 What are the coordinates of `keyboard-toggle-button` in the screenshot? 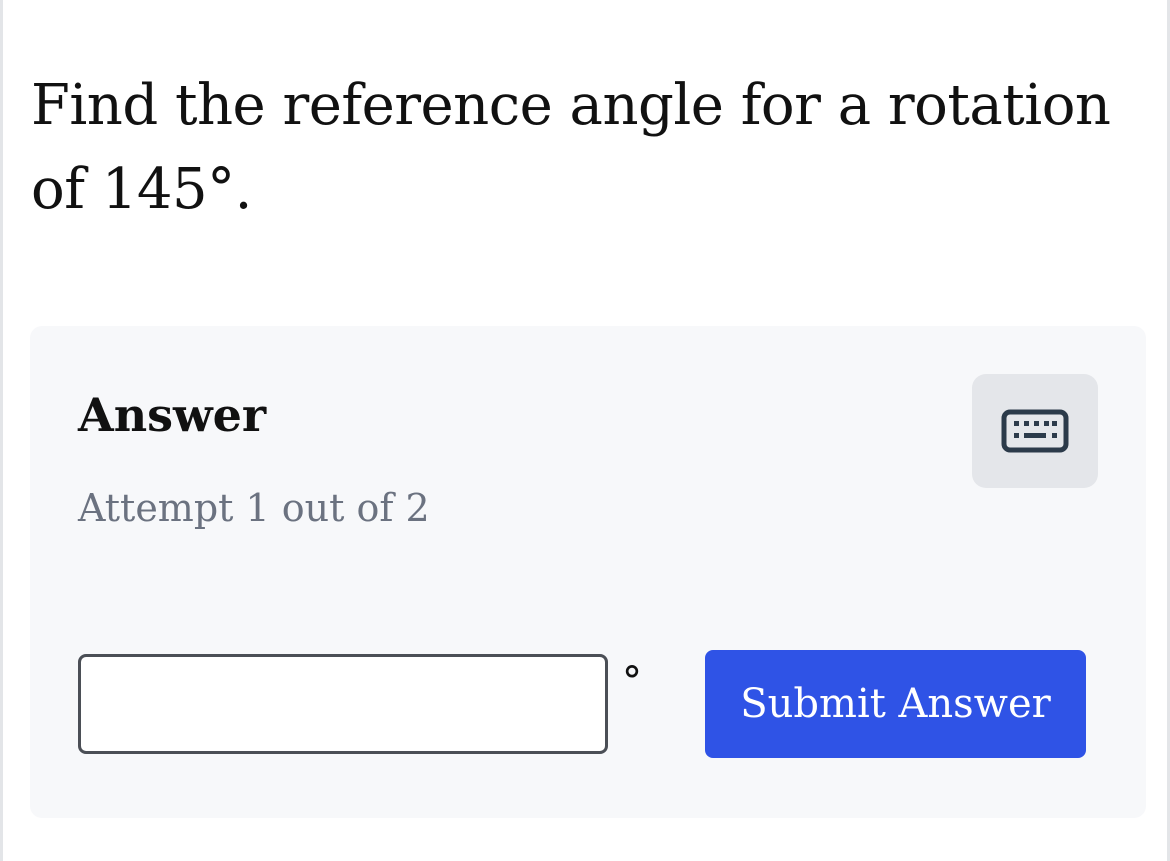 It's located at (1035, 431).